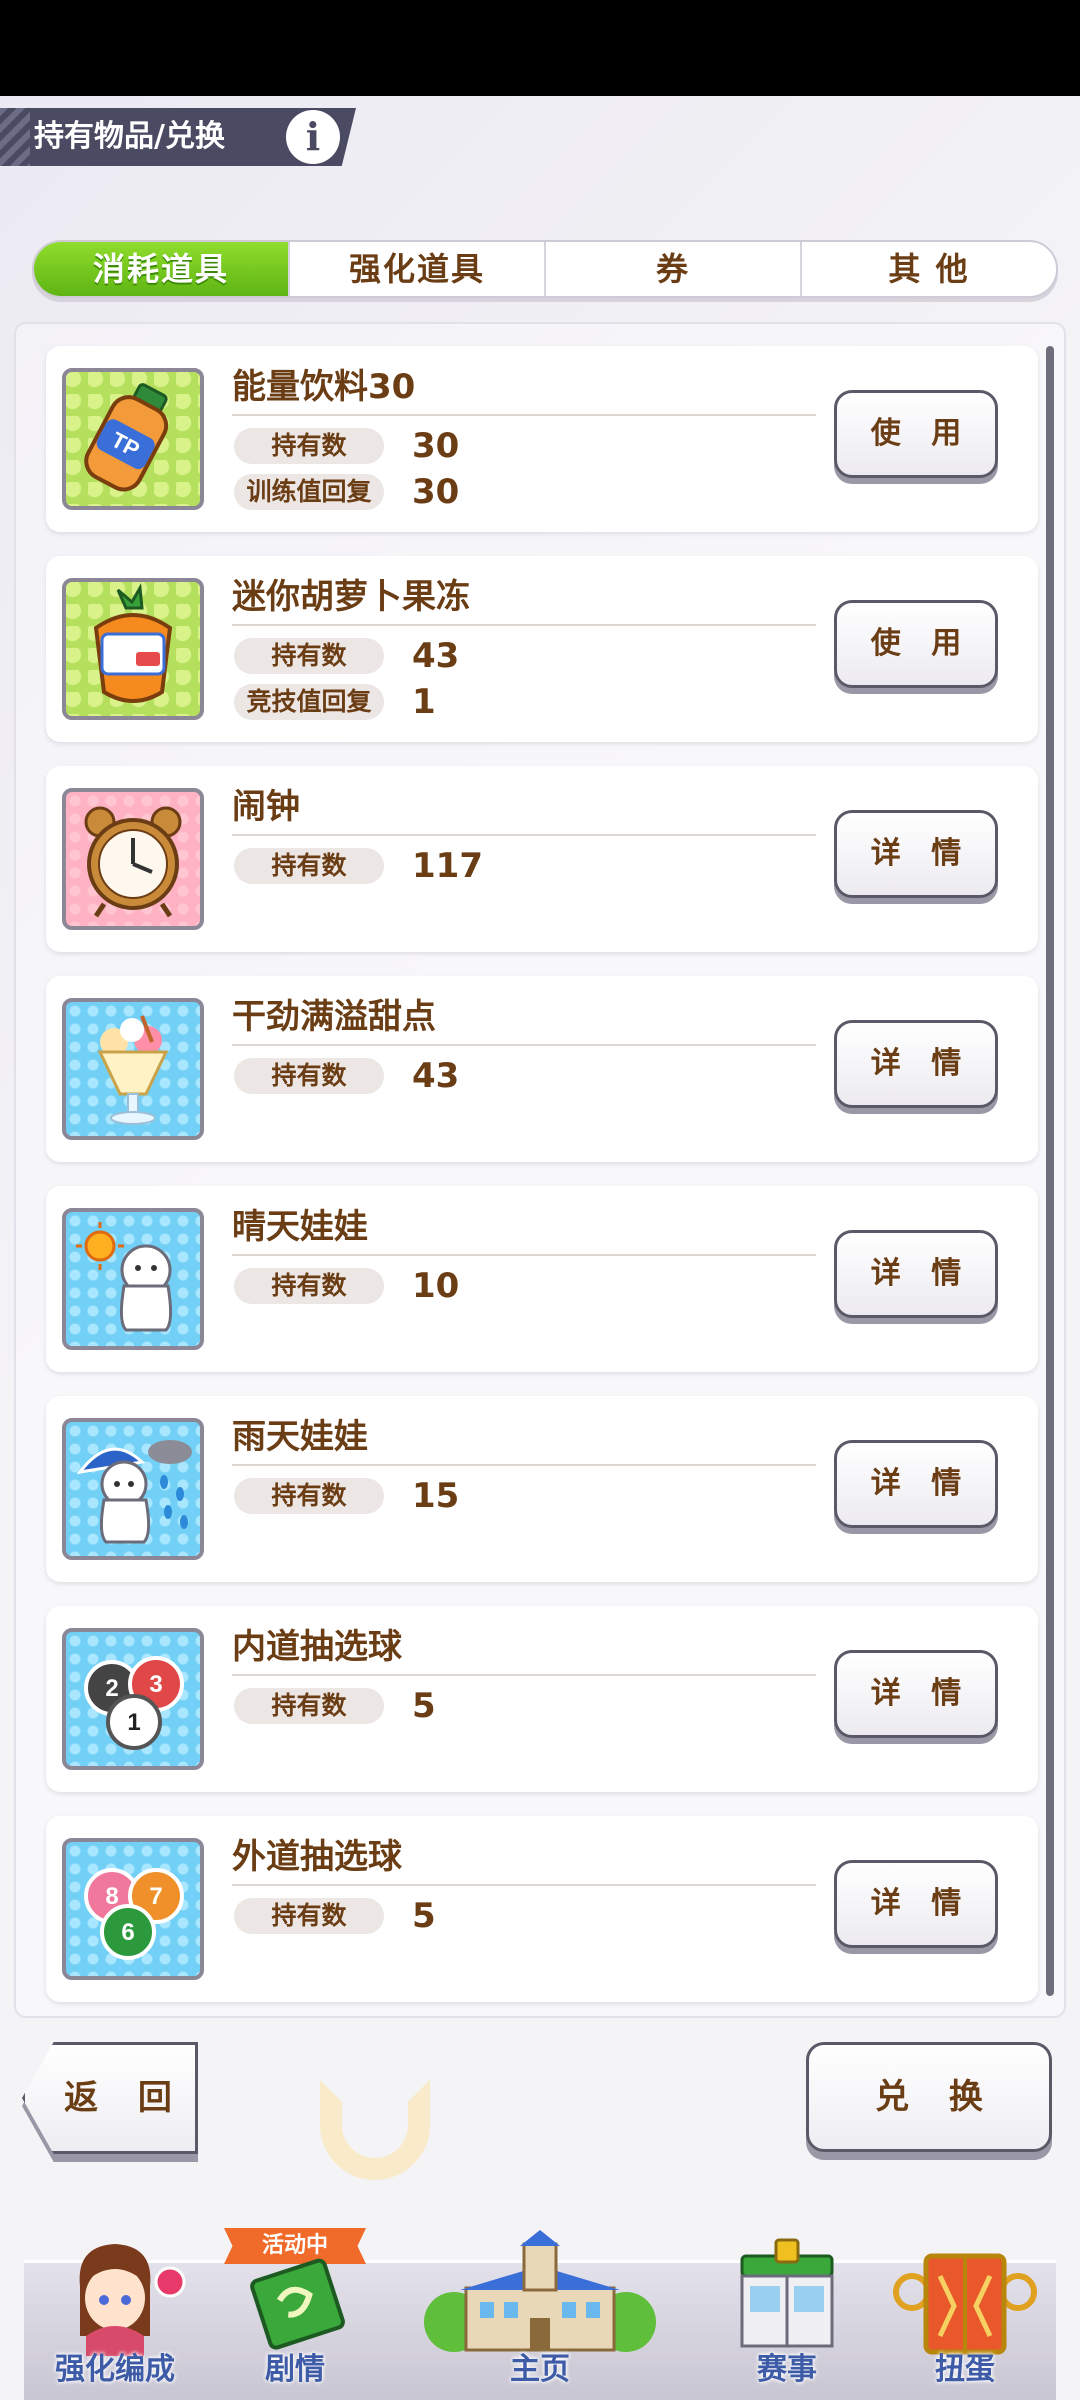 The height and width of the screenshot is (2400, 1080). Describe the element at coordinates (161, 269) in the screenshot. I see `tab-consumables: 消耗道具` at that location.